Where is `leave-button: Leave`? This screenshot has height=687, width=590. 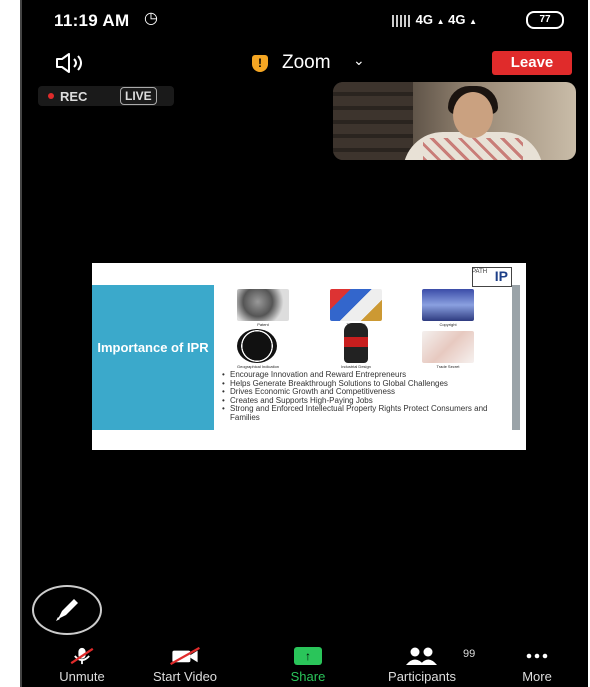
leave-button: Leave is located at coordinates (532, 63).